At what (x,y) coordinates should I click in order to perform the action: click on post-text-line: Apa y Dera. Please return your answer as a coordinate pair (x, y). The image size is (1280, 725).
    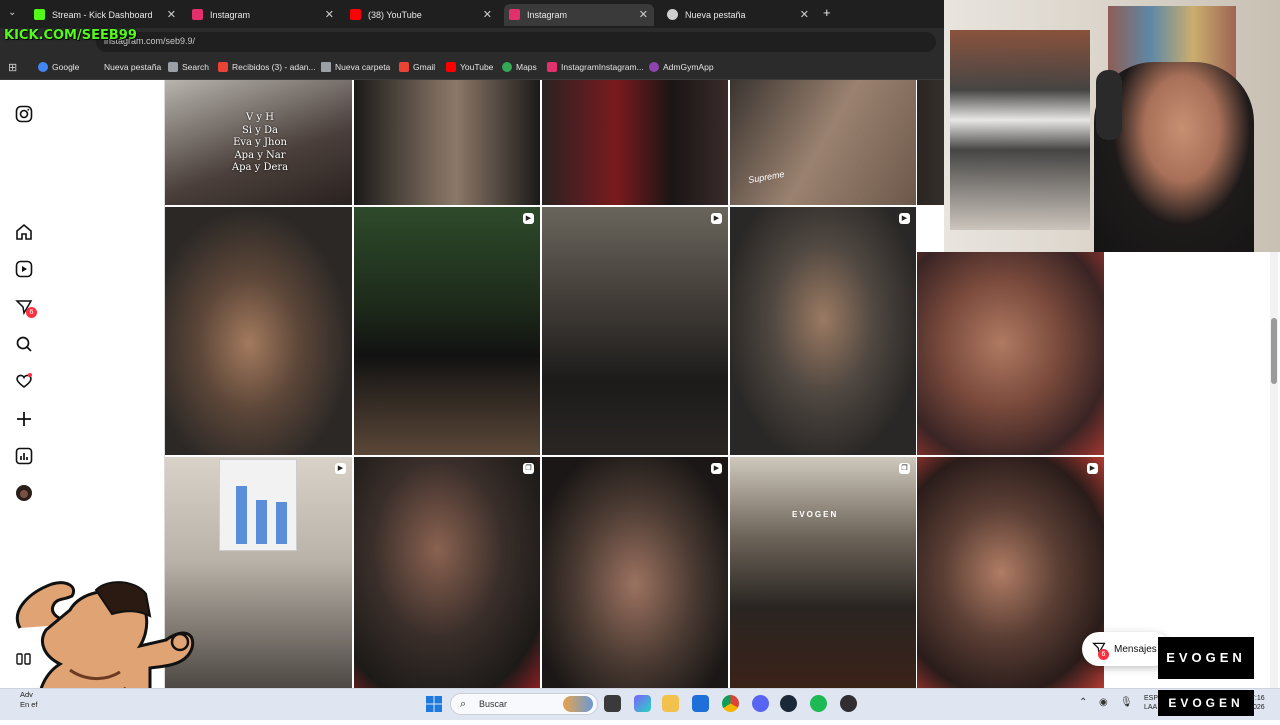
    Looking at the image, I should click on (260, 167).